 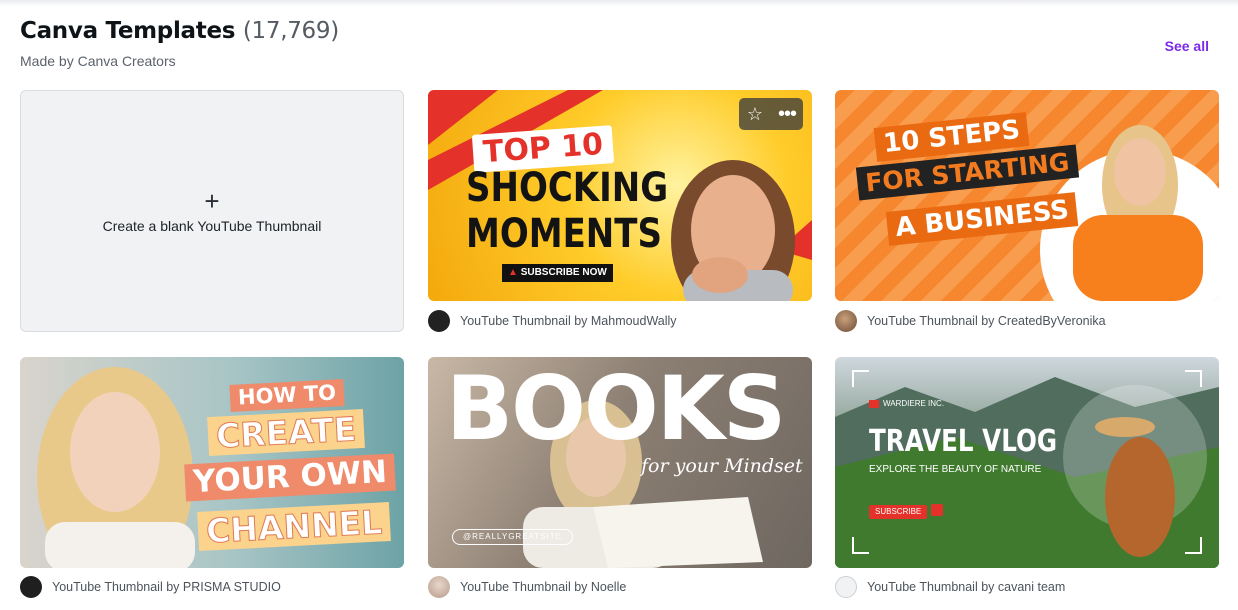 What do you see at coordinates (619, 31) in the screenshot?
I see `section-title: Canva Templates (17,769)` at bounding box center [619, 31].